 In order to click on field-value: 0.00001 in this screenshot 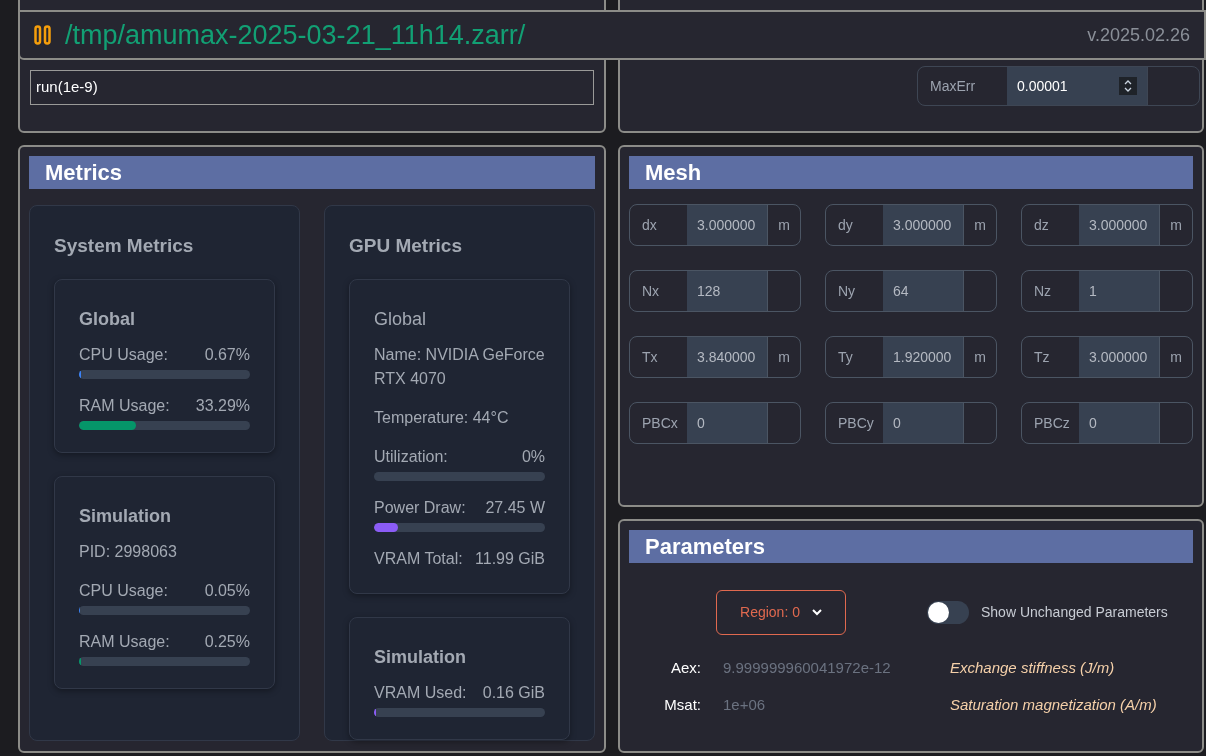, I will do `click(1042, 86)`.